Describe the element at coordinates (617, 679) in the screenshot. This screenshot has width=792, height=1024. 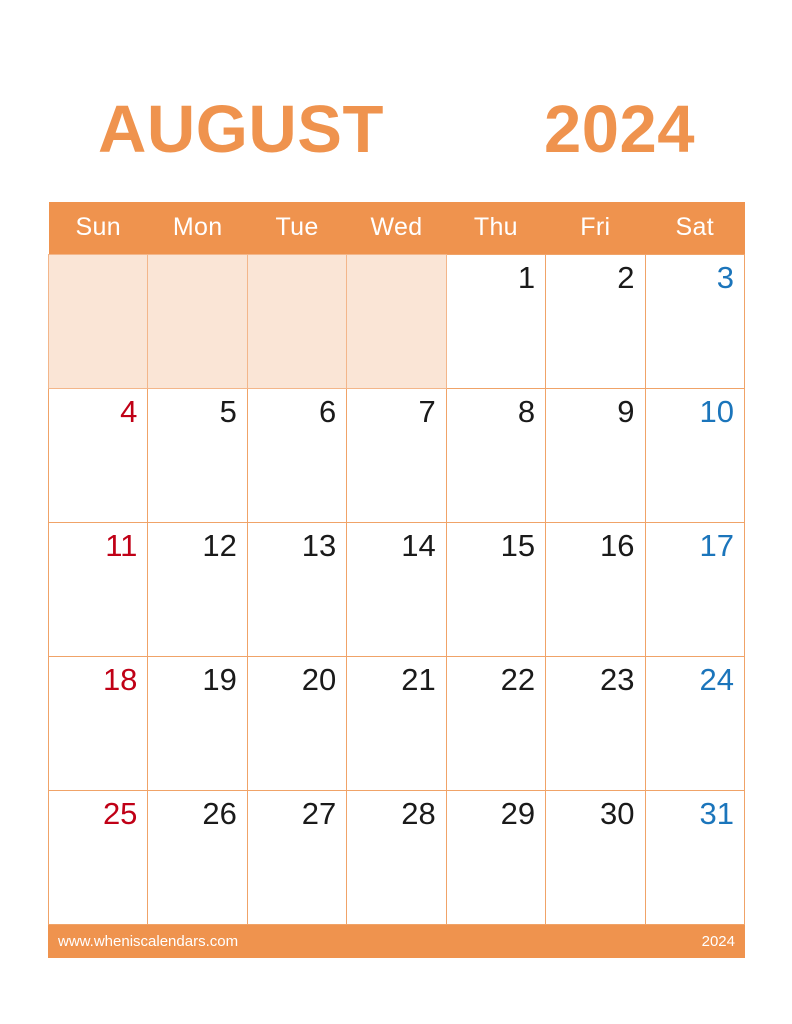
I see `day-number: 23` at that location.